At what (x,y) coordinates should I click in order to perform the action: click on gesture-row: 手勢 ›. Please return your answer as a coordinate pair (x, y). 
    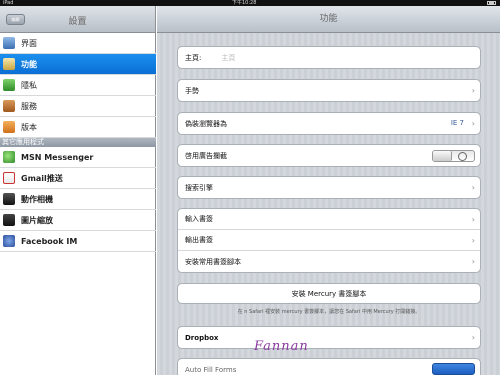
    Looking at the image, I should click on (329, 90).